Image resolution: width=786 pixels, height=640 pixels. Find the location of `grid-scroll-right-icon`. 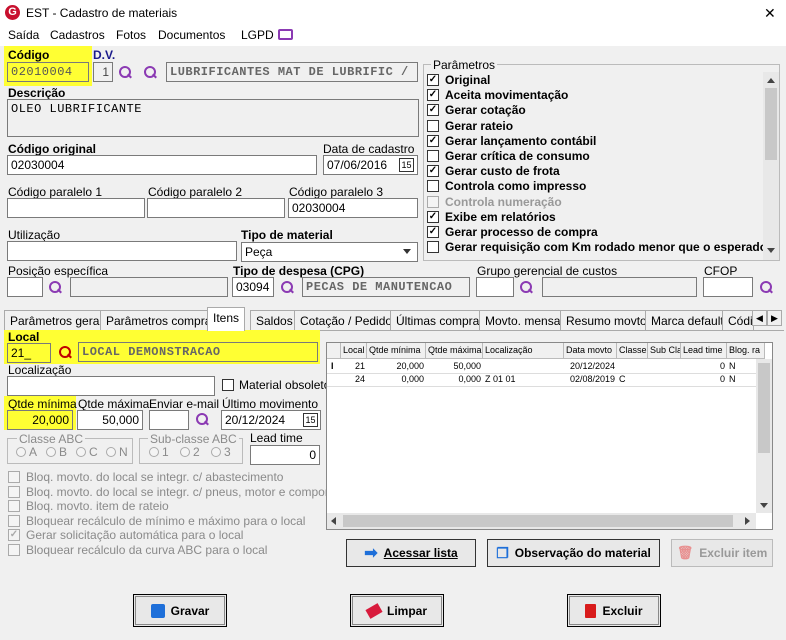

grid-scroll-right-icon is located at coordinates (747, 521).